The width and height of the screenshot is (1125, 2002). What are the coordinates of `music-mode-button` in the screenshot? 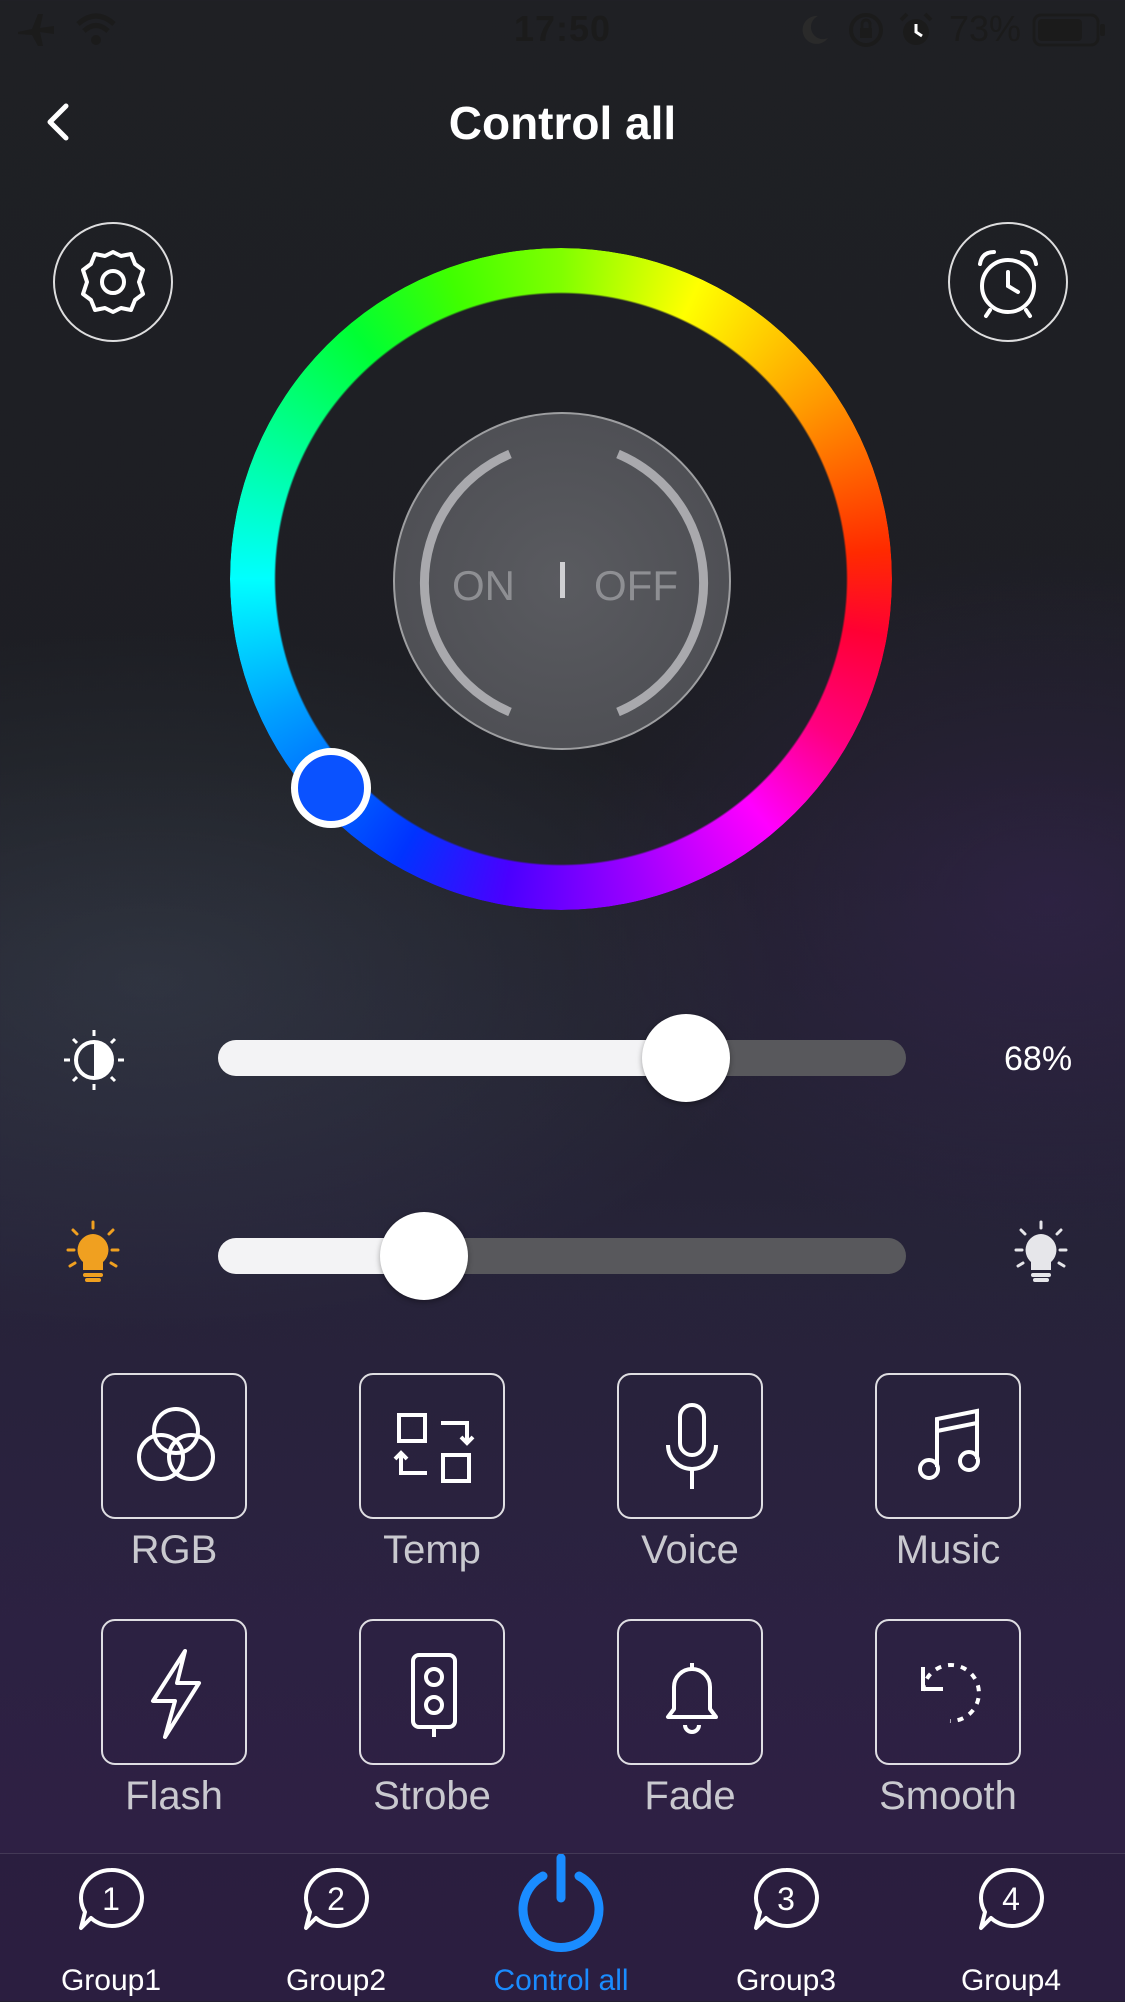 It's located at (948, 1446).